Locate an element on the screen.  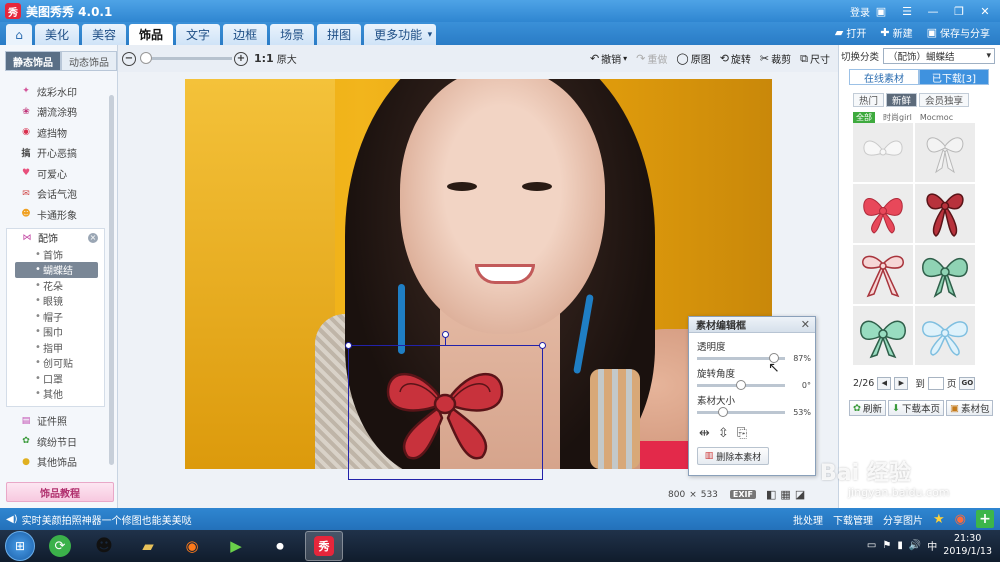
open-button: ▰ 打开 is located at coordinates (850, 32).